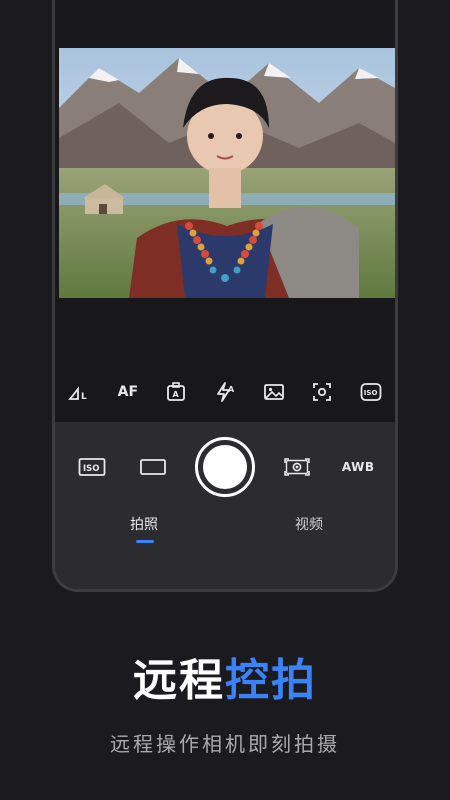 This screenshot has width=450, height=800. I want to click on svg-text: L, so click(84, 397).